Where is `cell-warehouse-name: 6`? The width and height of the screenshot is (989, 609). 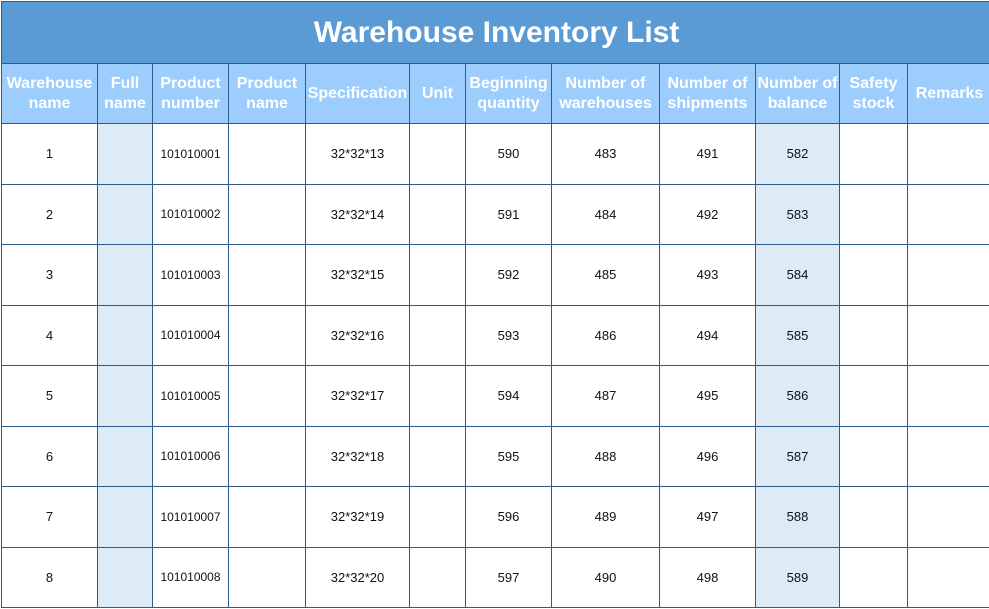
cell-warehouse-name: 6 is located at coordinates (49, 456).